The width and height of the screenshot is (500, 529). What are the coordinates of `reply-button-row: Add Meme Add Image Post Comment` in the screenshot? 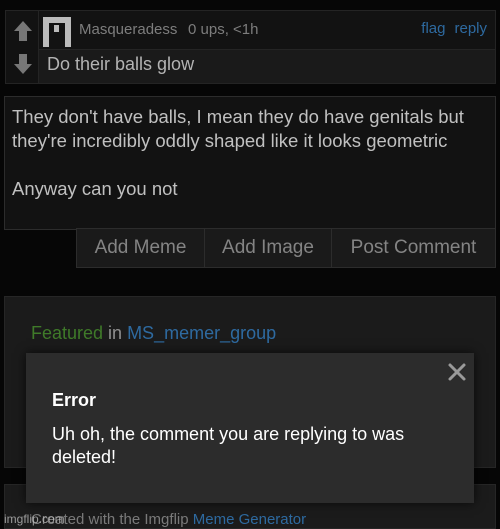 It's located at (286, 248).